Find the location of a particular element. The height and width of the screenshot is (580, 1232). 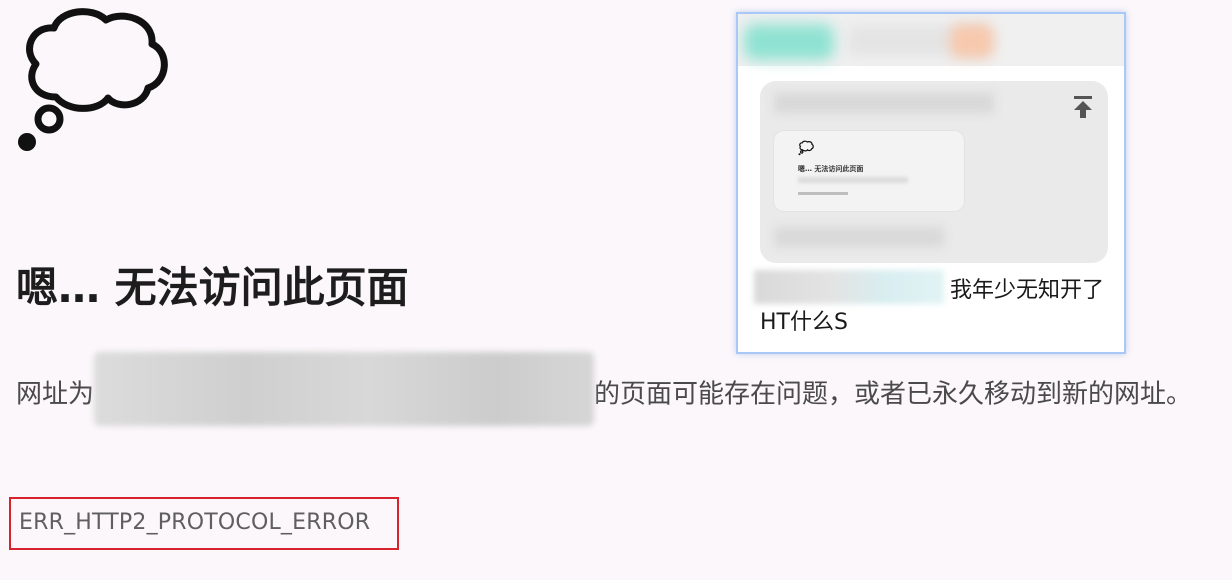

description-suffix: 的页面可能存在问题，或者已永久移动到新的网址。 is located at coordinates (893, 394).